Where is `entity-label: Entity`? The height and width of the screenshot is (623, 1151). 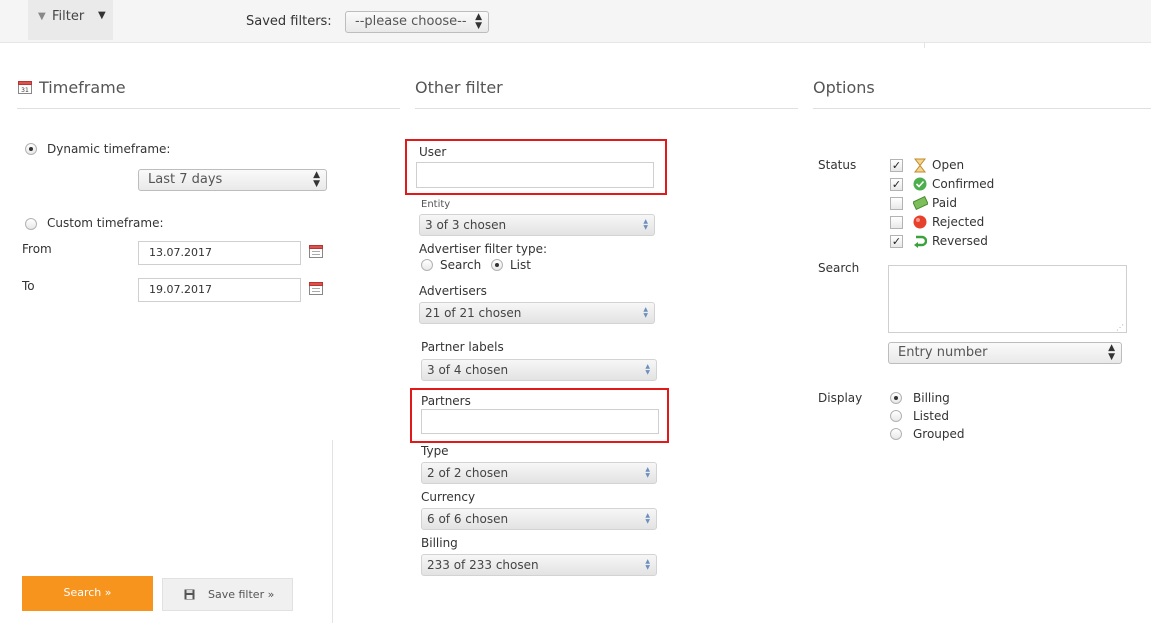
entity-label: Entity is located at coordinates (436, 204).